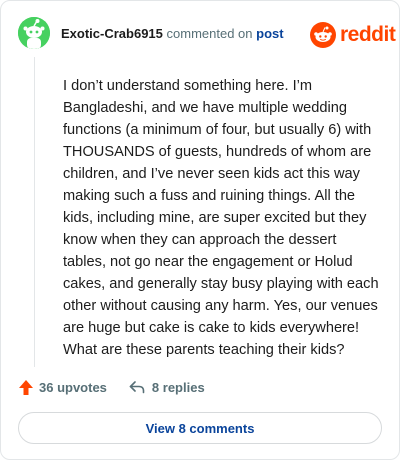  I want to click on thread-line, so click(34, 212).